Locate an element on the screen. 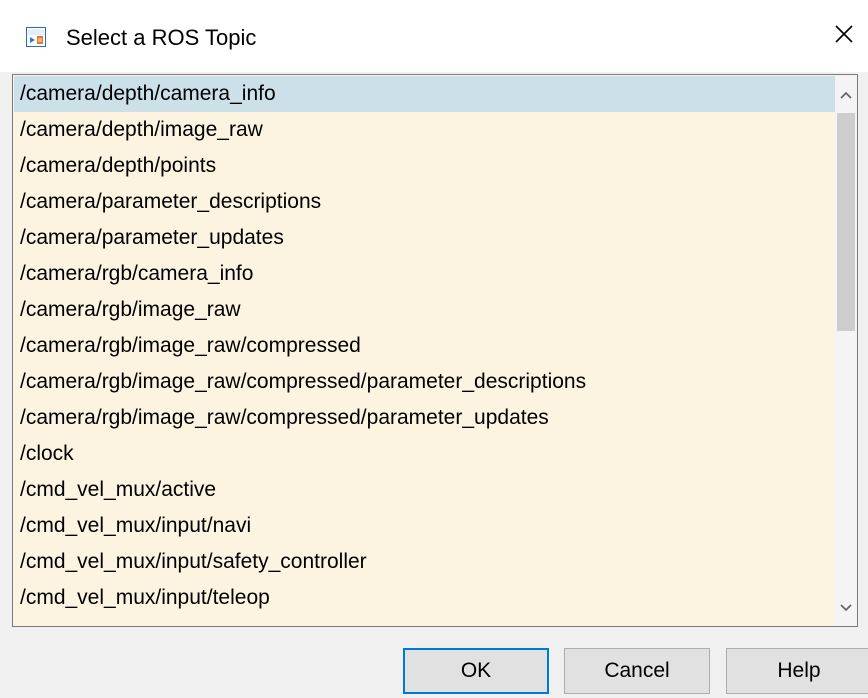  list-item: /camera/parameter_descriptions is located at coordinates (425, 202).